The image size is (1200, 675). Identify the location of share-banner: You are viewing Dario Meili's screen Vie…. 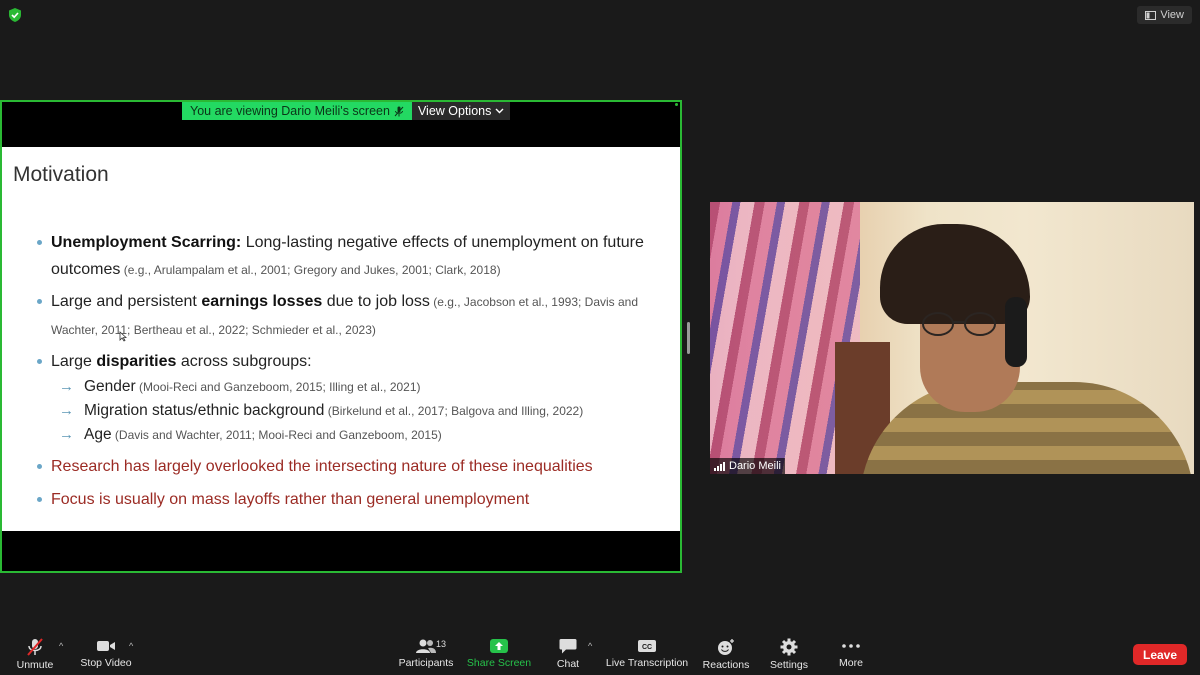
(346, 111).